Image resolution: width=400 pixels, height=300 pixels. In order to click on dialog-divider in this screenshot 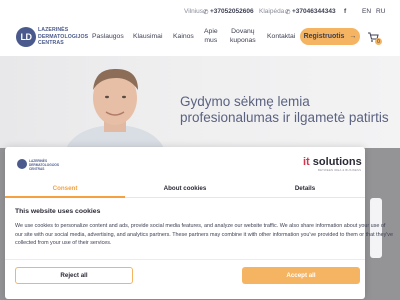, I will do `click(185, 259)`.